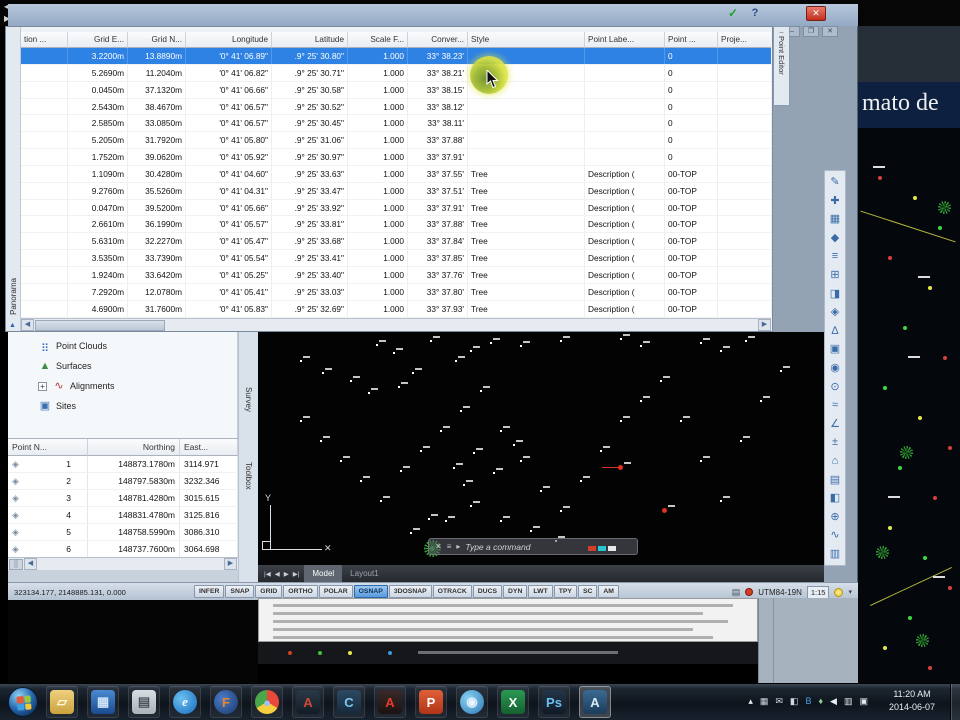 The image size is (960, 720). I want to click on panorama-cell: 2.6610m, so click(98, 224).